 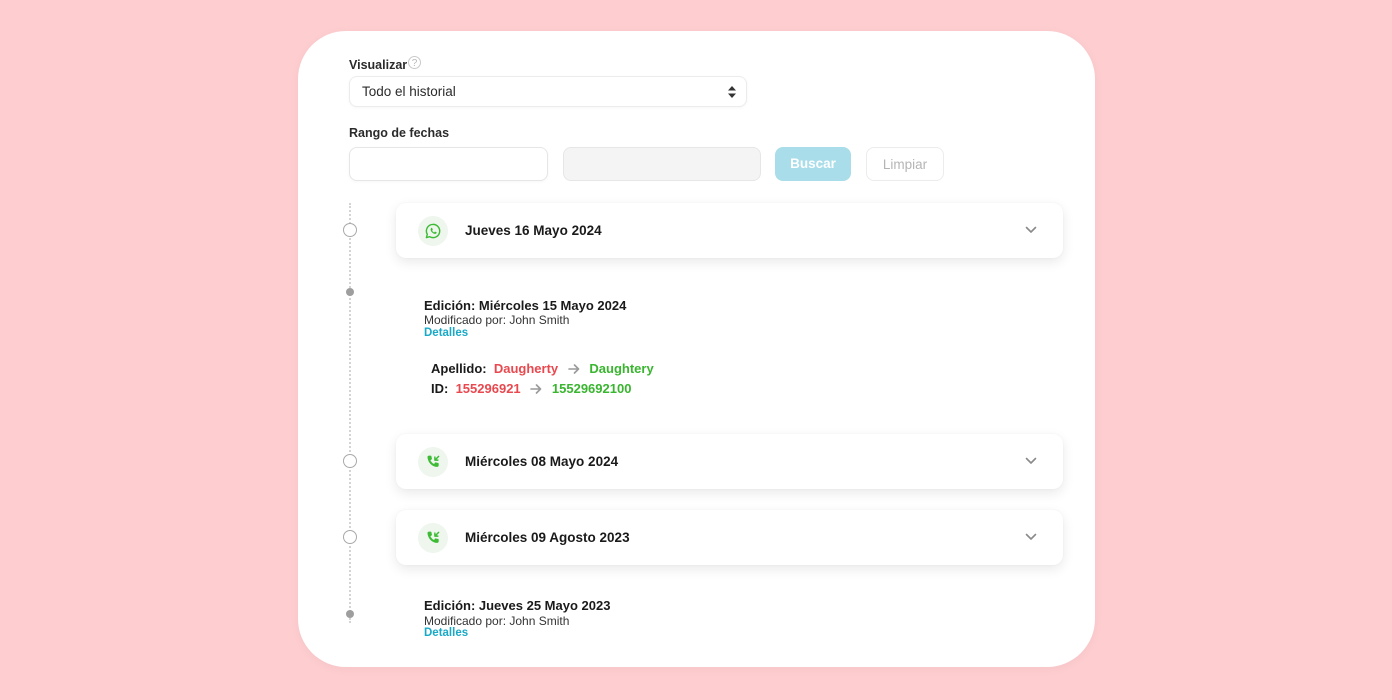 I want to click on history-item-date: Miércoles 08 Mayo 2024, so click(x=542, y=461).